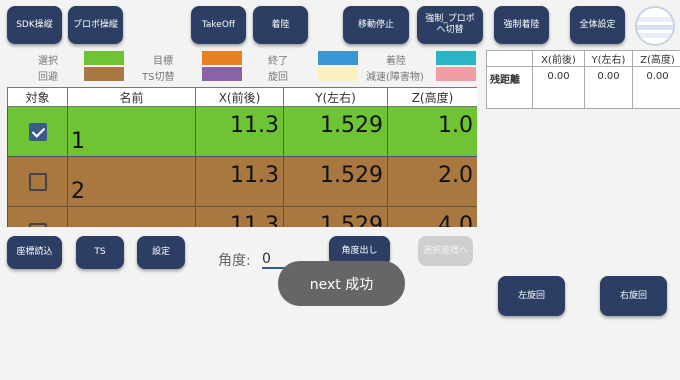 The width and height of the screenshot is (680, 380). I want to click on settings-button: 設定, so click(161, 252).